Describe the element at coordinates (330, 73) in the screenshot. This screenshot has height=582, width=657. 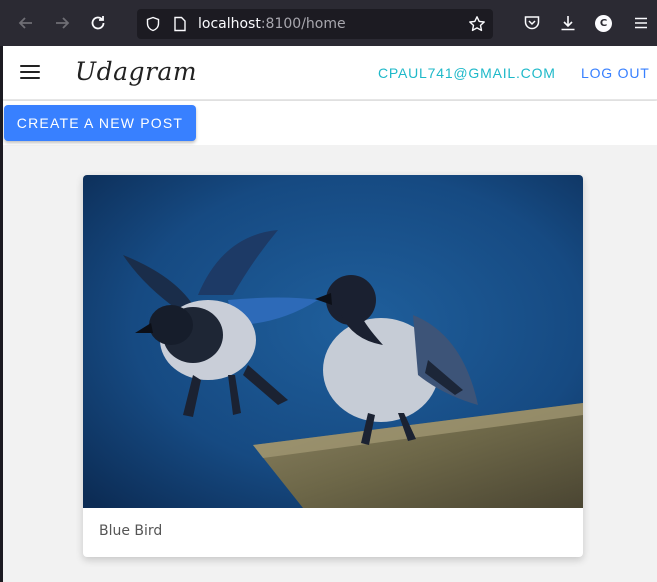
I see `app-header: Udagram CPAUL741@GMAIL.COM LOG OUT` at that location.